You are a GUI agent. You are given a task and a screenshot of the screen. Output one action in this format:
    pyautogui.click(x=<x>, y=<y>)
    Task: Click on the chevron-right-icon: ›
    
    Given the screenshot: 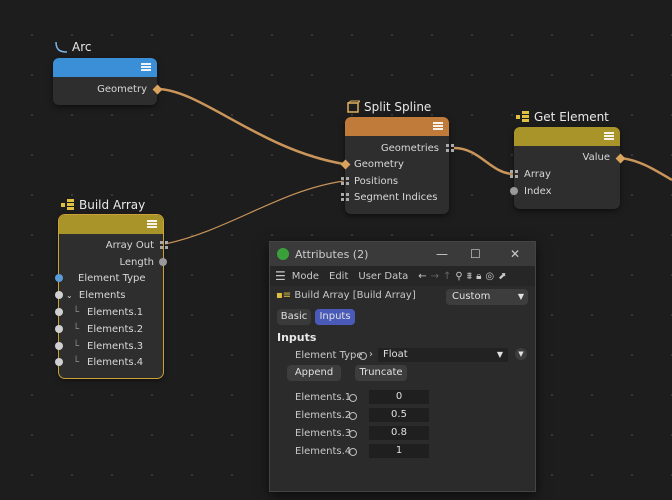 What is the action you would take?
    pyautogui.click(x=371, y=354)
    